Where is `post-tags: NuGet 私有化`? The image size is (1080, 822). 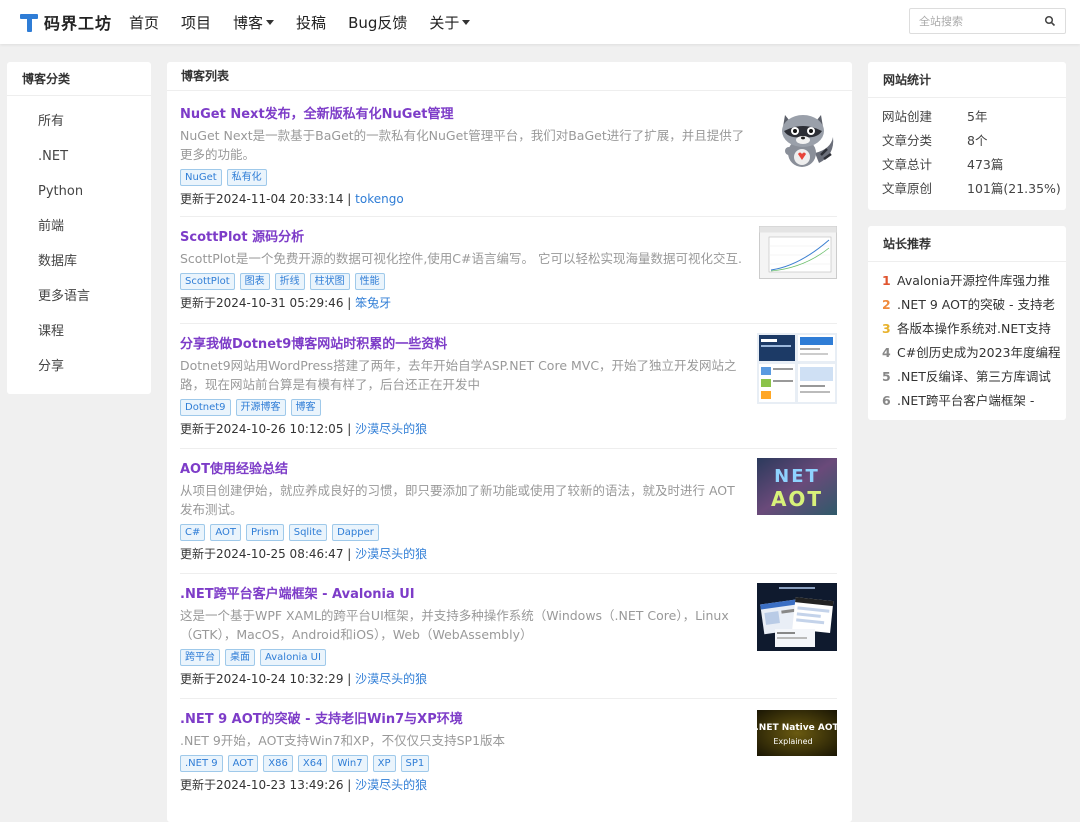 post-tags: NuGet 私有化 is located at coordinates (508, 177).